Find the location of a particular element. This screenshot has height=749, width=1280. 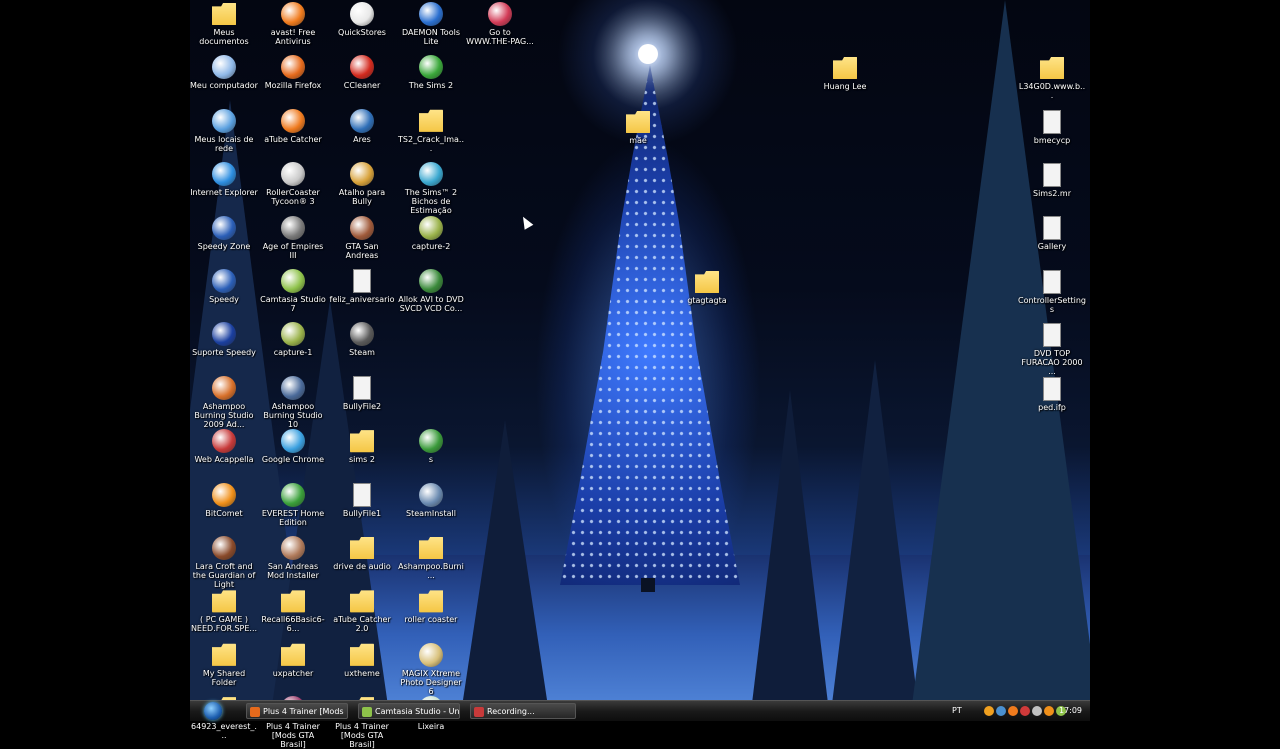

daemon-tools-icon is located at coordinates (431, 14).